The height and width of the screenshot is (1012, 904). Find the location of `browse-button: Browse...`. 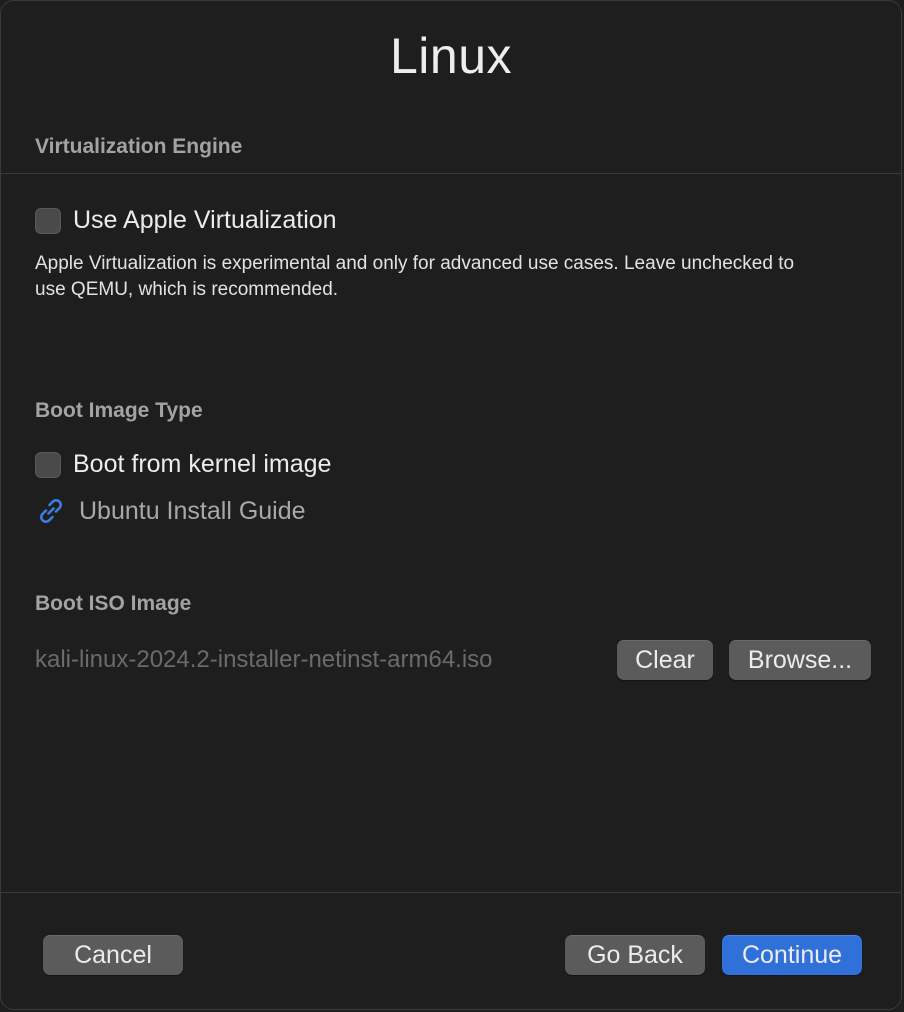

browse-button: Browse... is located at coordinates (800, 660).